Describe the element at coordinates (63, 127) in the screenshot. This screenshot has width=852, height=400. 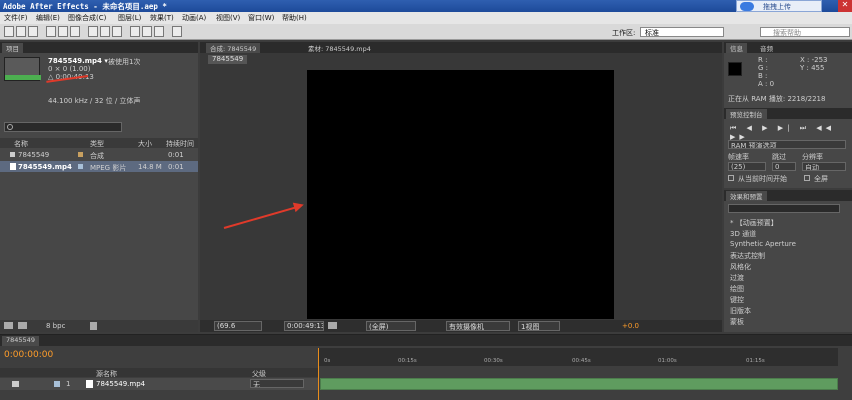
I see `project-search-input` at that location.